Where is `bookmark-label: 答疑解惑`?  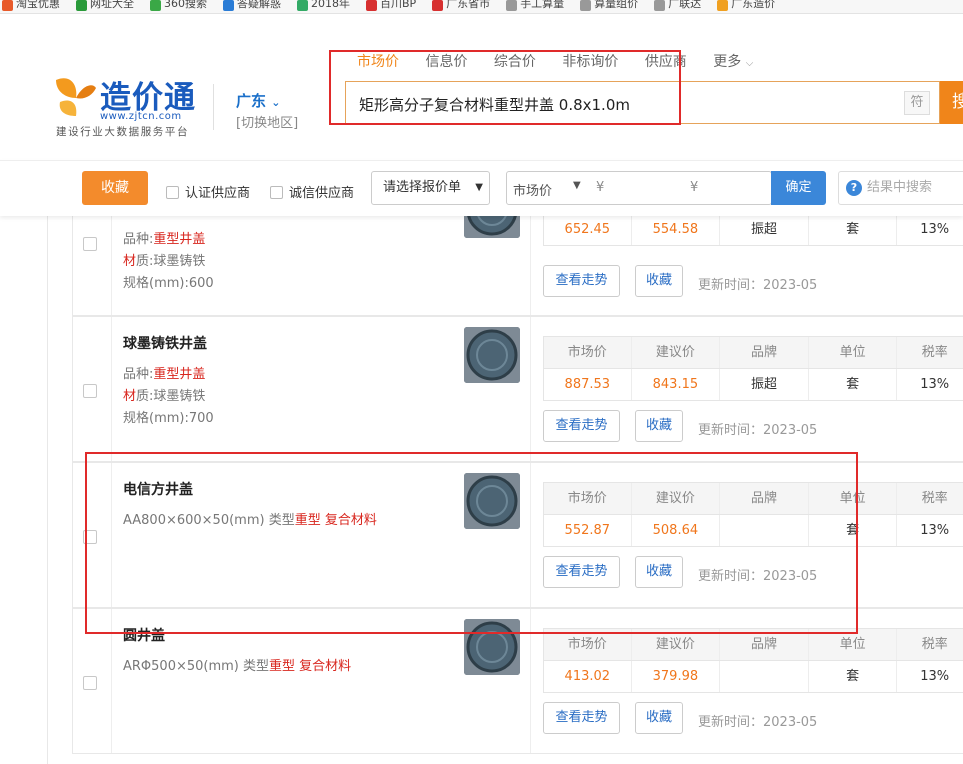 bookmark-label: 答疑解惑 is located at coordinates (259, 5).